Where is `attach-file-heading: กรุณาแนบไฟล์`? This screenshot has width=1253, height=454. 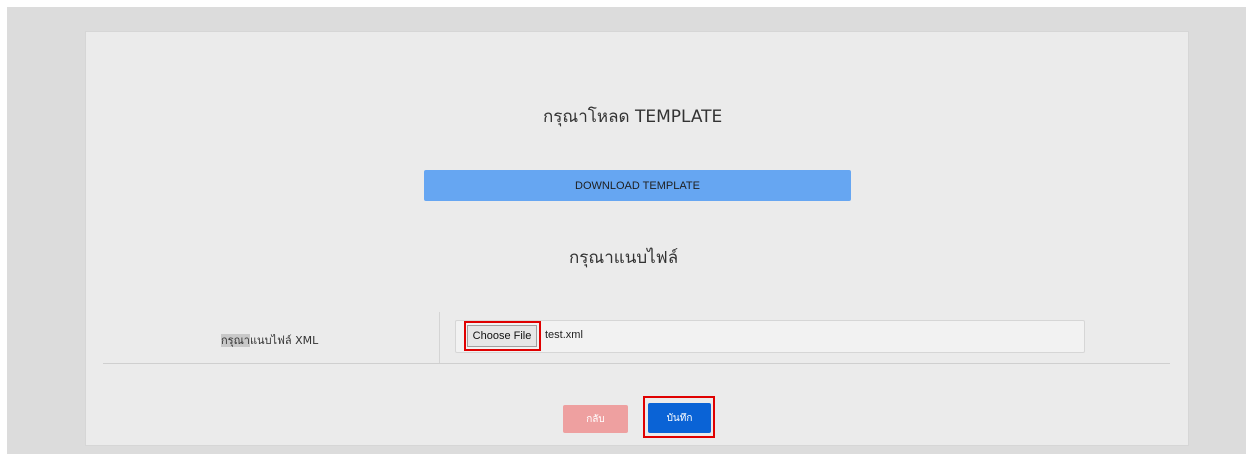 attach-file-heading: กรุณาแนบไฟล์ is located at coordinates (624, 258).